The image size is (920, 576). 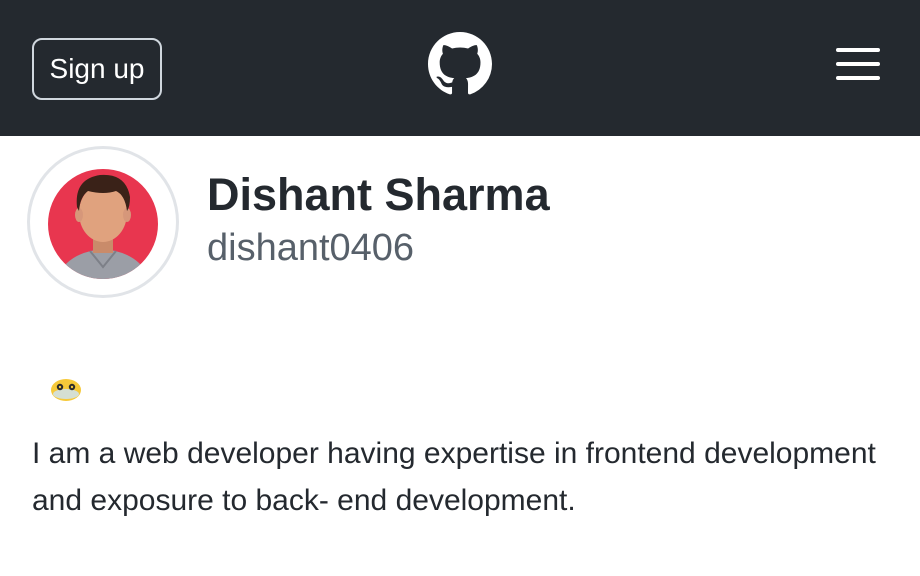 What do you see at coordinates (858, 78) in the screenshot?
I see `menu-bar-bottom` at bounding box center [858, 78].